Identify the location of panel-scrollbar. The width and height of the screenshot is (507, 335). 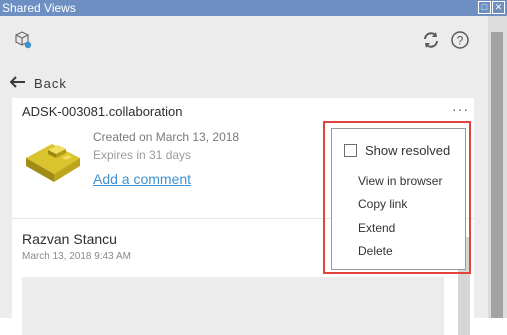
(497, 167).